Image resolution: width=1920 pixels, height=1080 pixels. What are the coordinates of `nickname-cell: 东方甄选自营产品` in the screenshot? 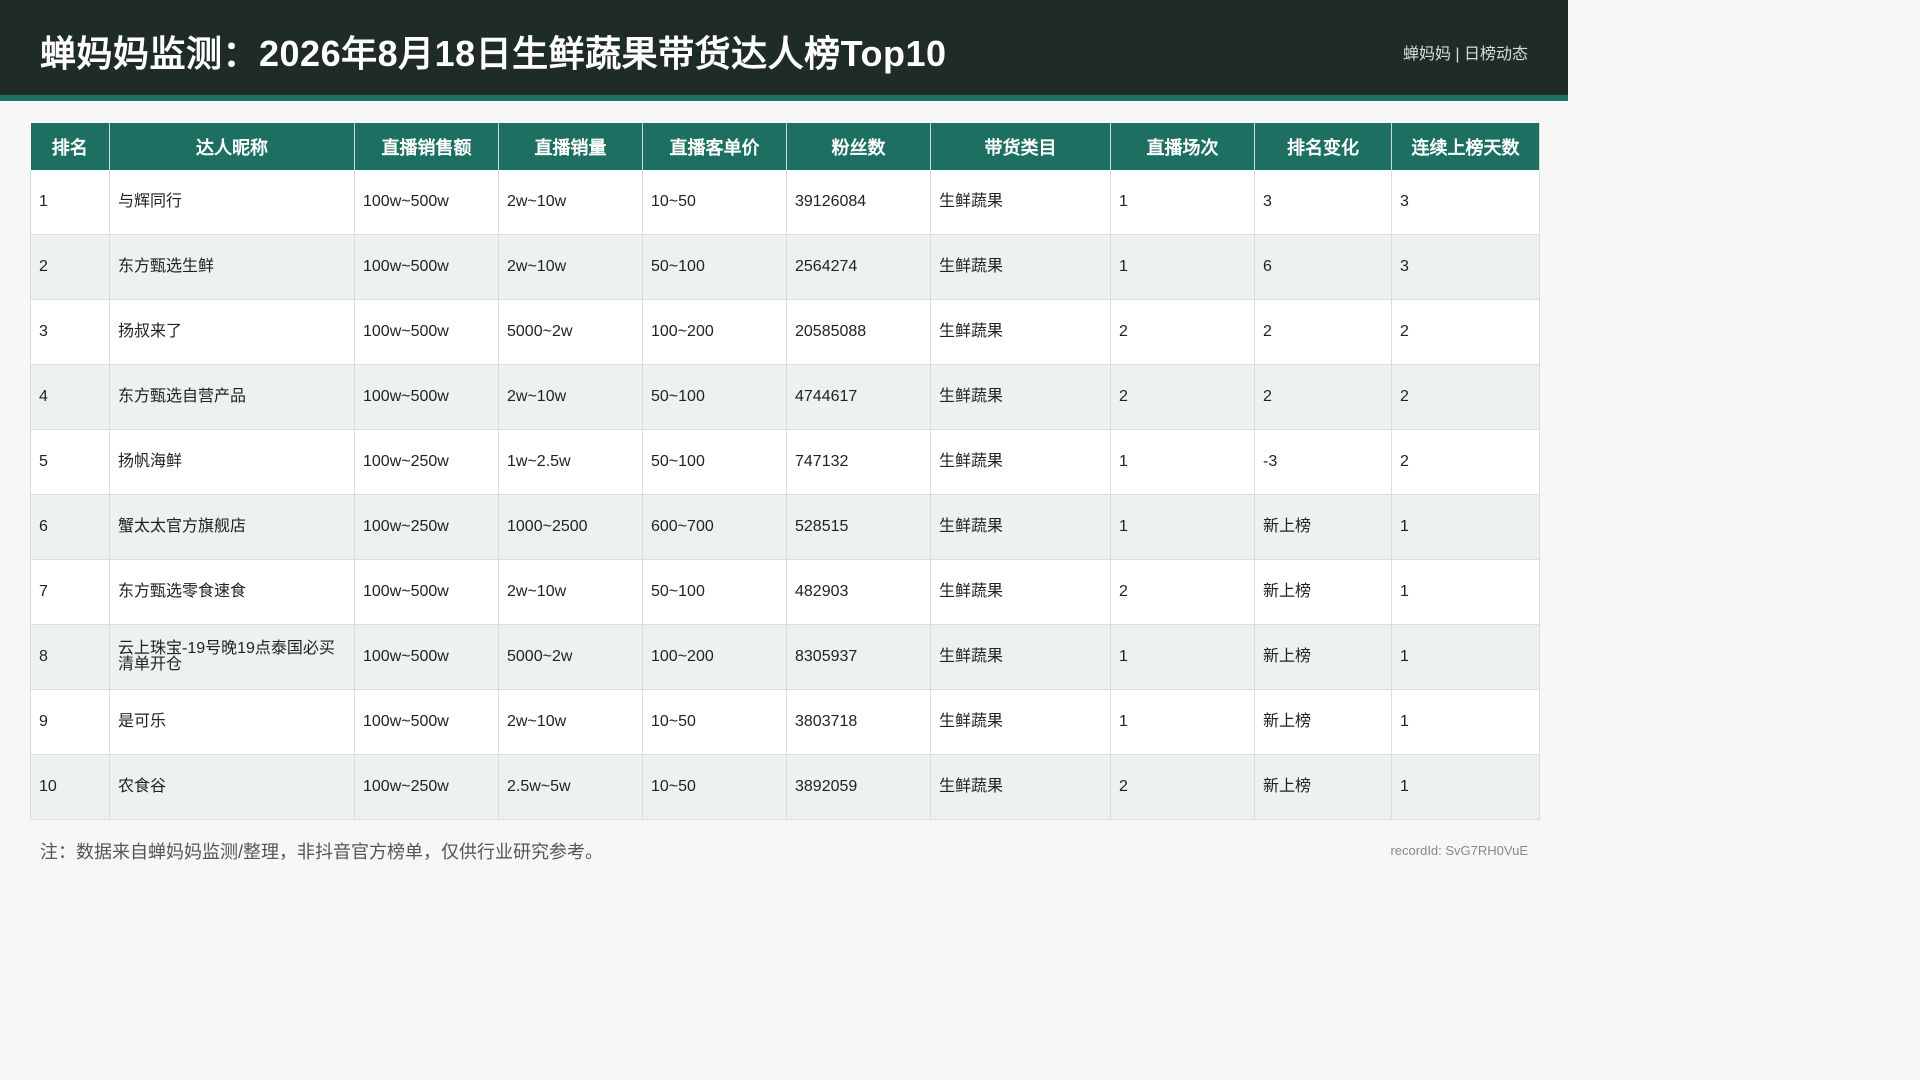 It's located at (232, 397).